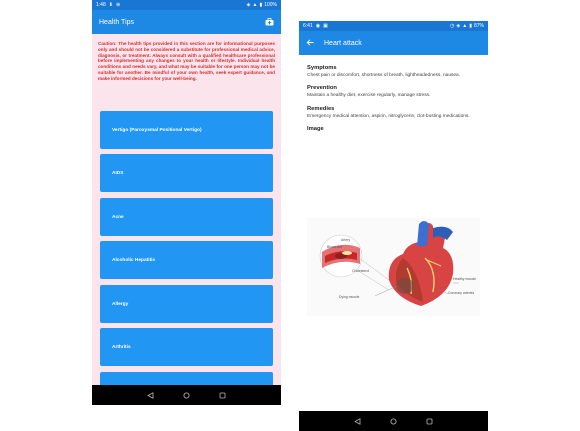 This screenshot has height=431, width=580. I want to click on status-time: 6:41, so click(308, 26).